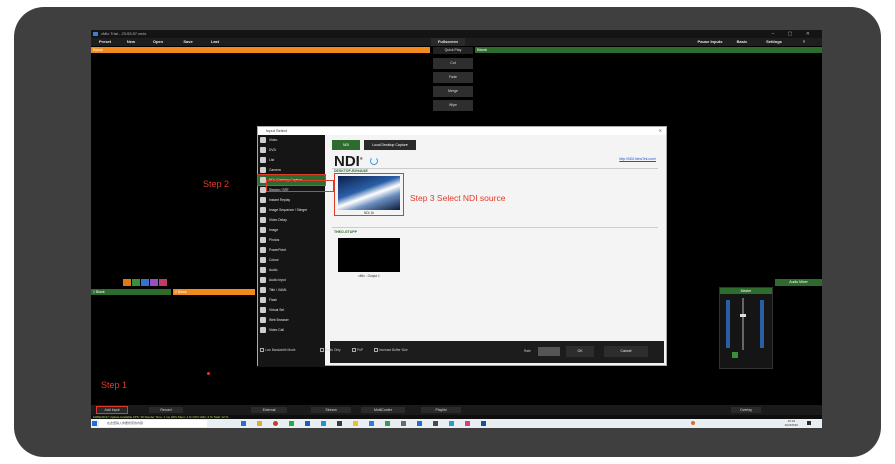 The image size is (895, 464). I want to click on color-swatch-orange, so click(127, 282).